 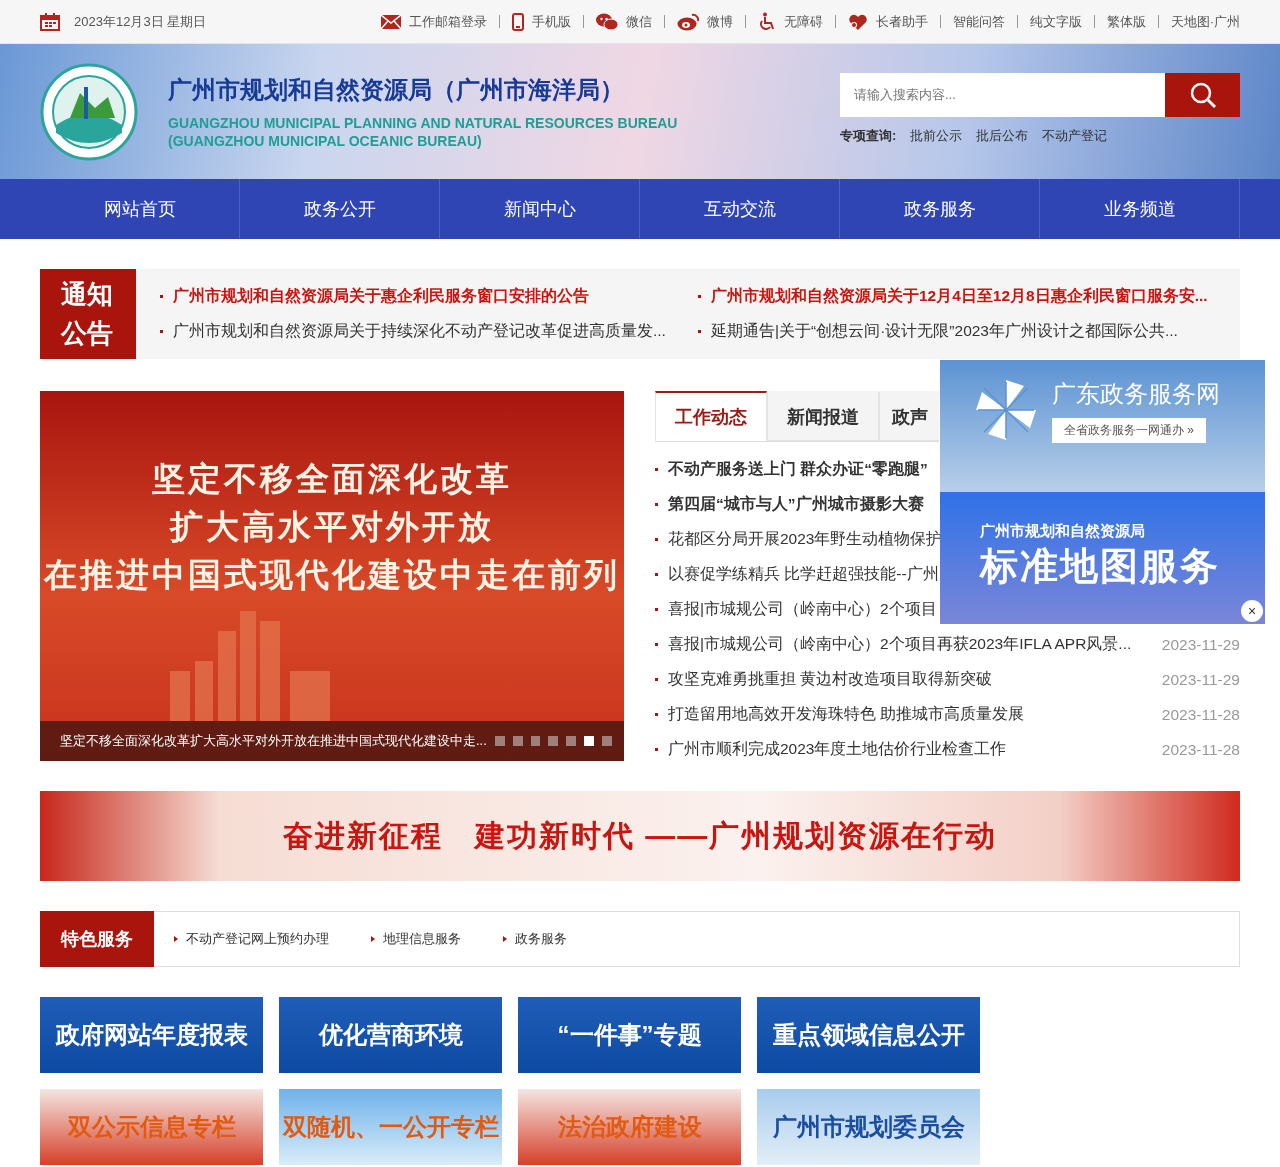 I want to click on topic-tile: 重点领域信息公开, so click(x=868, y=1035).